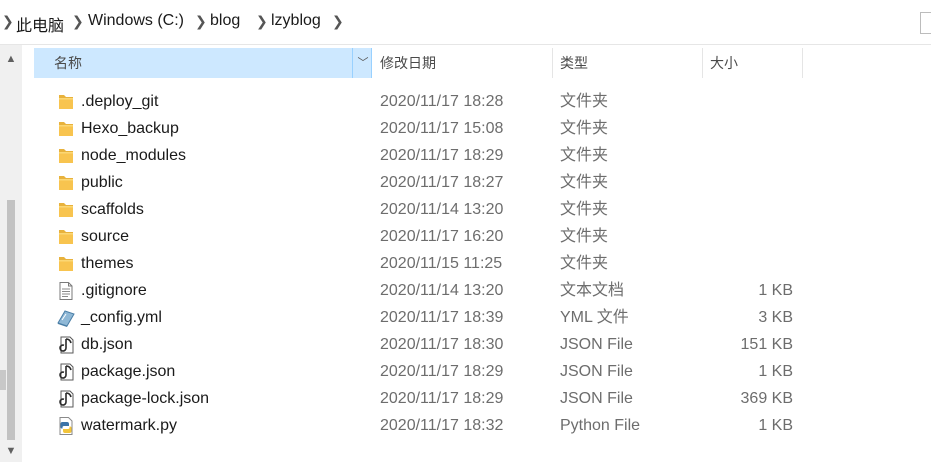 The height and width of the screenshot is (462, 931). Describe the element at coordinates (11, 320) in the screenshot. I see `scroll-thumb` at that location.